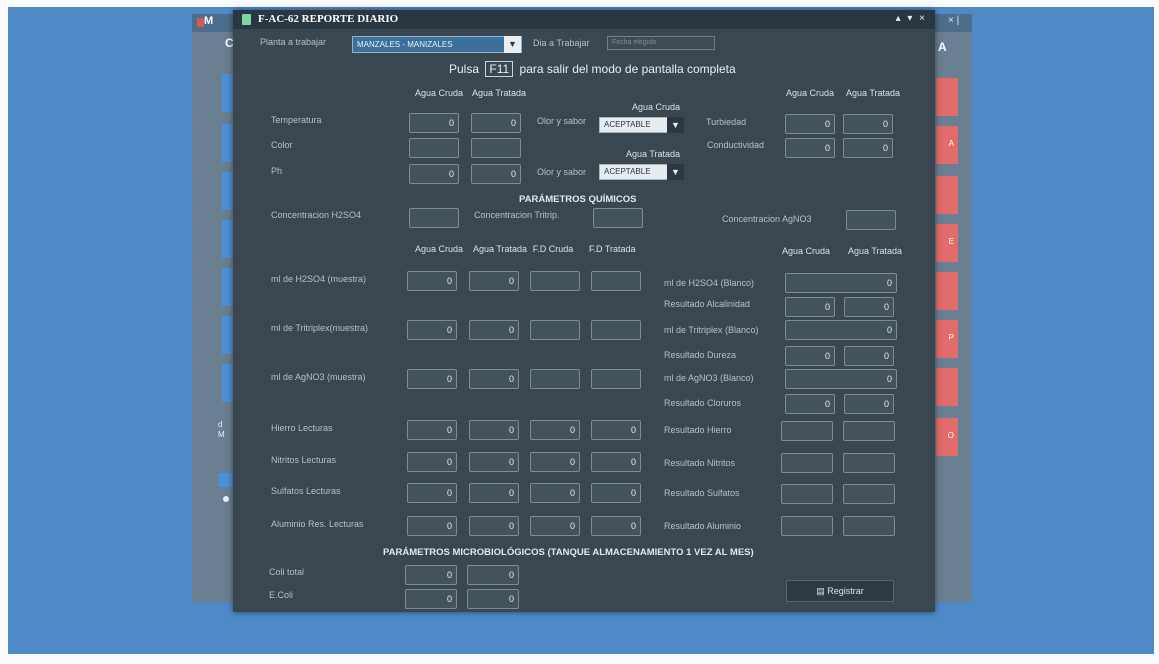 The height and width of the screenshot is (664, 1159). What do you see at coordinates (807, 494) in the screenshot?
I see `resultado-sulfatos-cruda-field` at bounding box center [807, 494].